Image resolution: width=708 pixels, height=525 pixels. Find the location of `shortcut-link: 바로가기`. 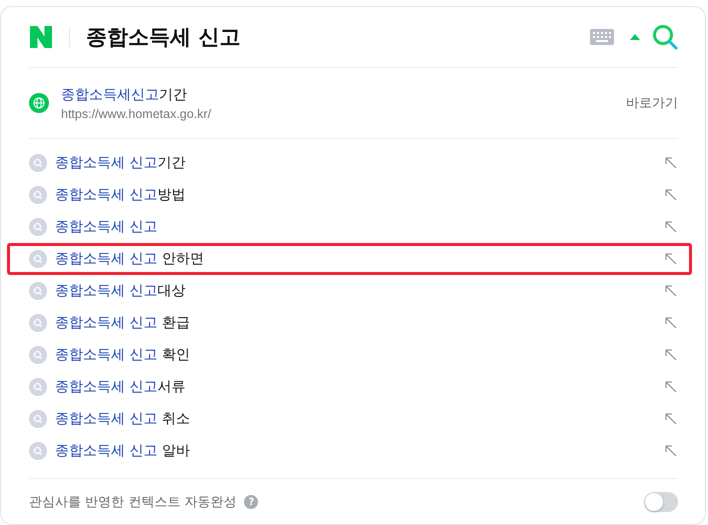

shortcut-link: 바로가기 is located at coordinates (652, 103).